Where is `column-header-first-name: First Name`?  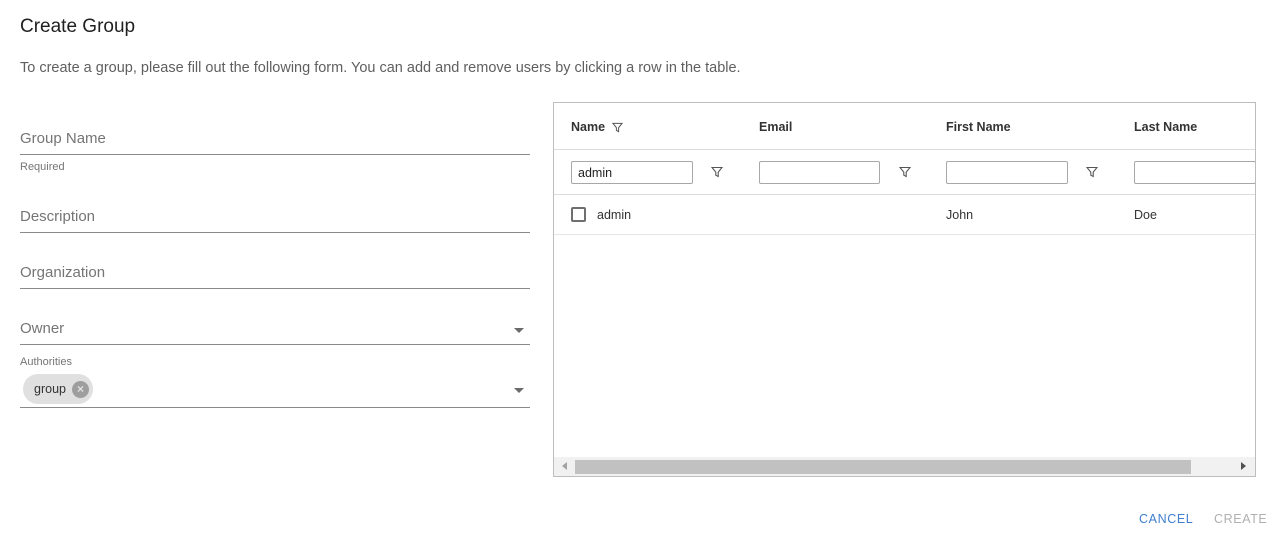 column-header-first-name: First Name is located at coordinates (978, 127).